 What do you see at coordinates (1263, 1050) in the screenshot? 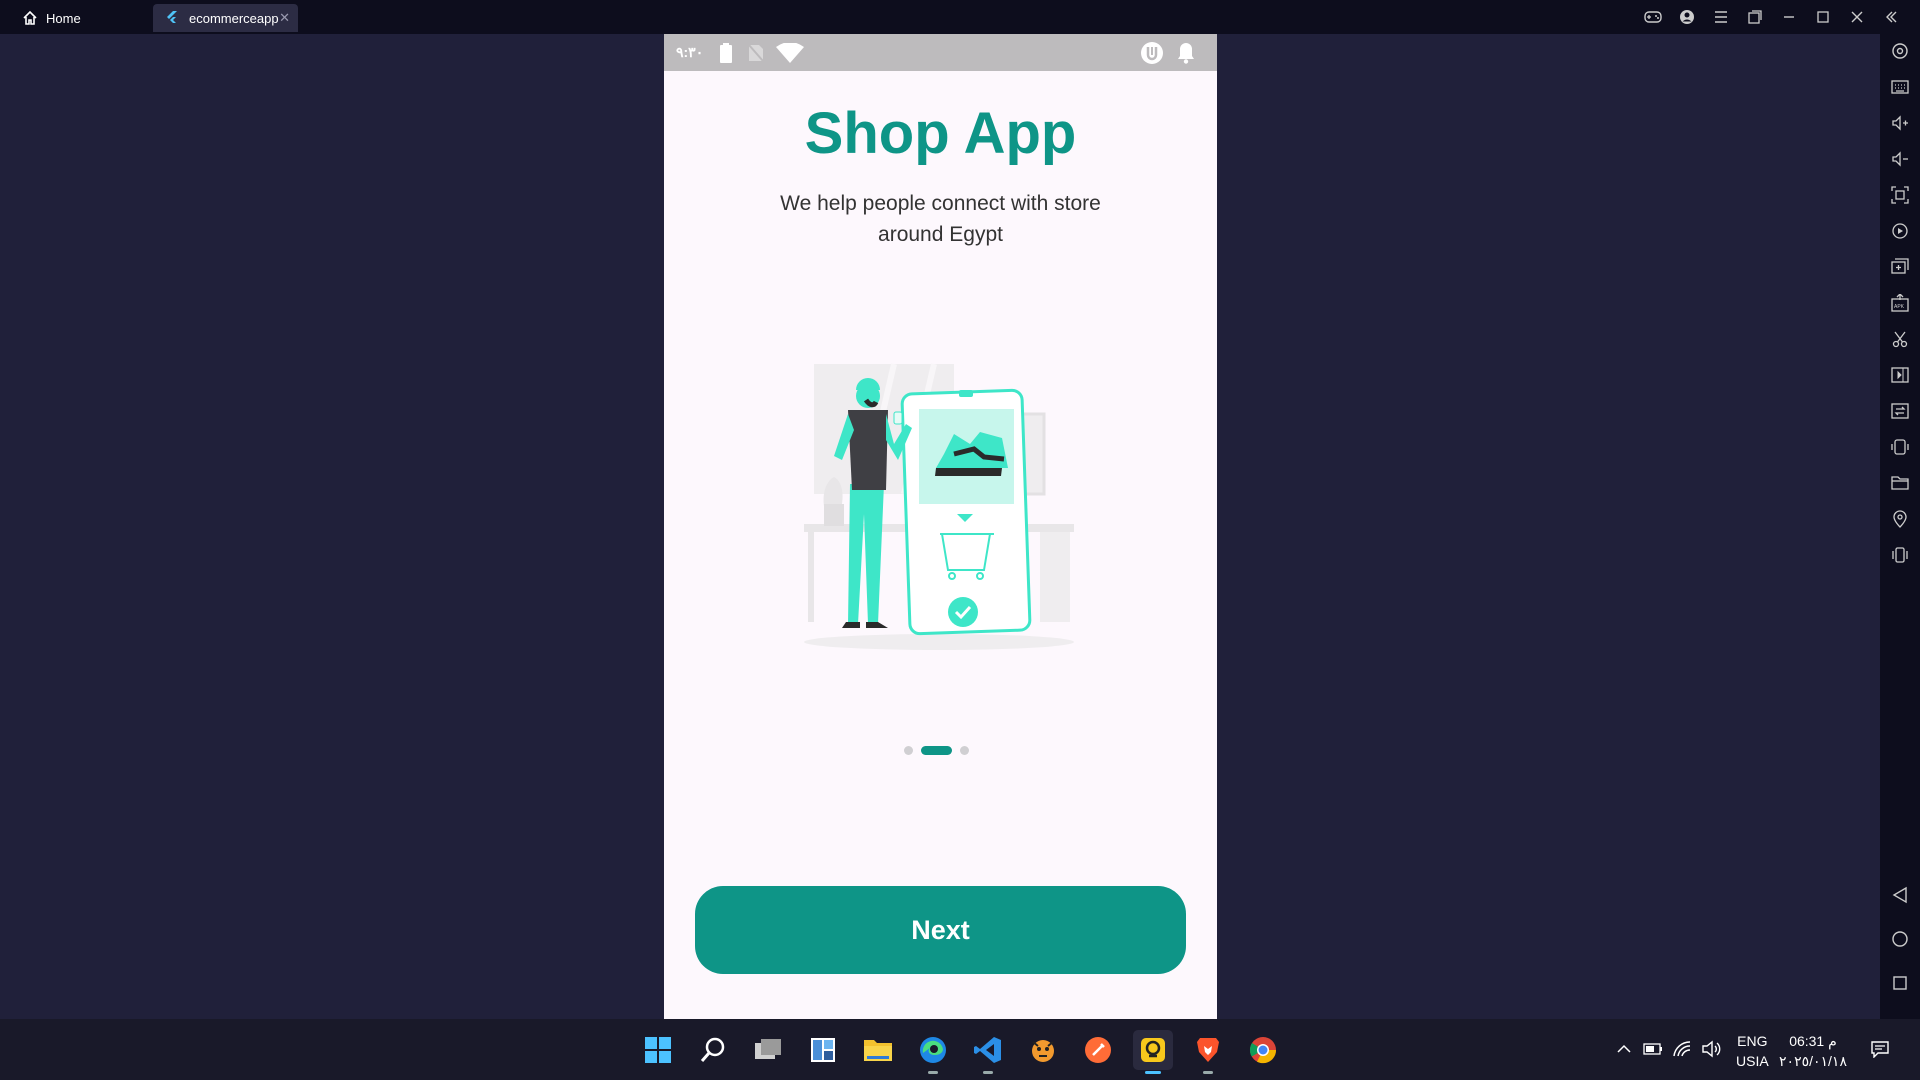
I see `chrome-icon` at bounding box center [1263, 1050].